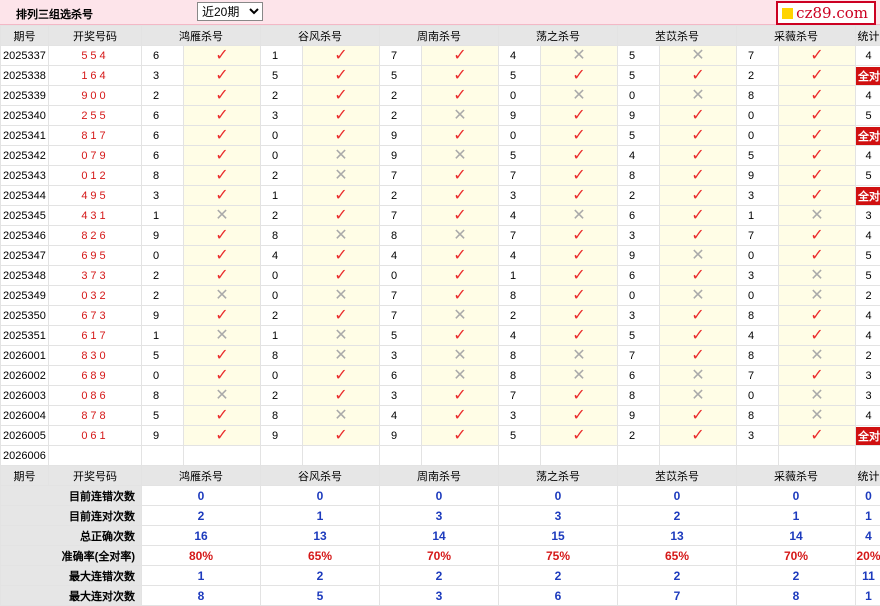  What do you see at coordinates (440, 436) in the screenshot?
I see `table-row: 20260050619✓9✓9✓5✓2✓3✓全对` at bounding box center [440, 436].